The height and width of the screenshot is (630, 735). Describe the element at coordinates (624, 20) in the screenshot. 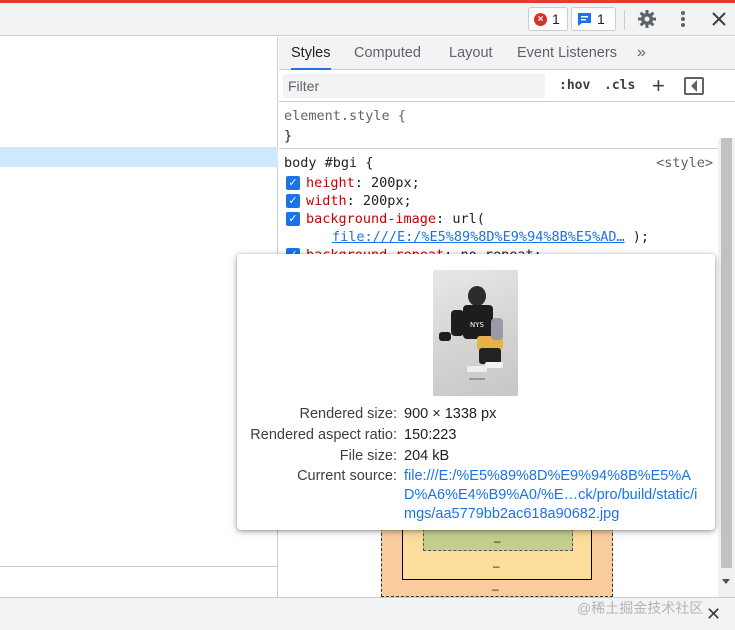

I see `toolbar-separator` at that location.